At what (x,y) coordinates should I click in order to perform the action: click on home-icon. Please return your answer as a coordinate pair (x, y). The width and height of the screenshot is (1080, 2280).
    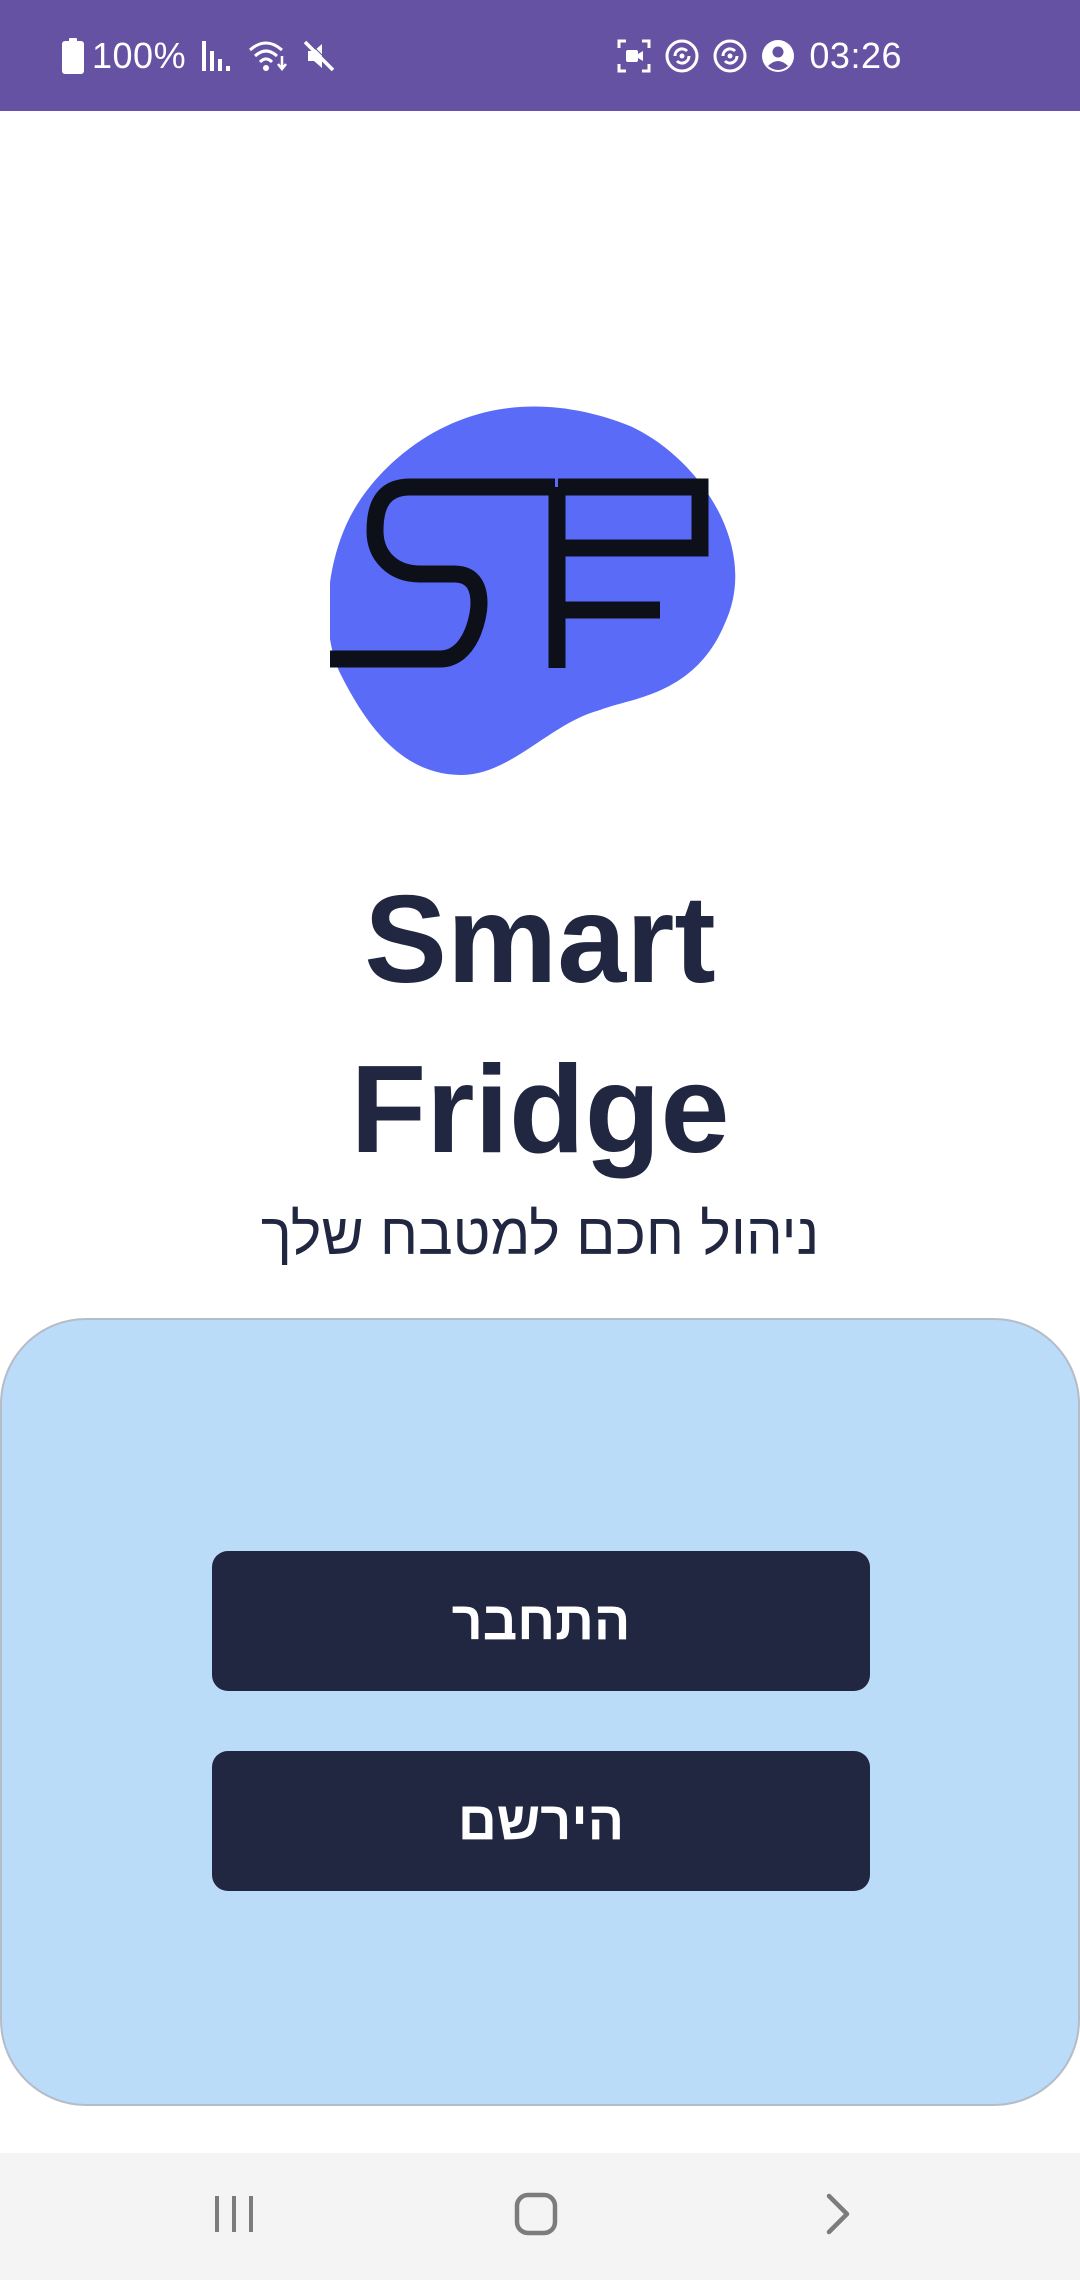
    Looking at the image, I should click on (536, 2216).